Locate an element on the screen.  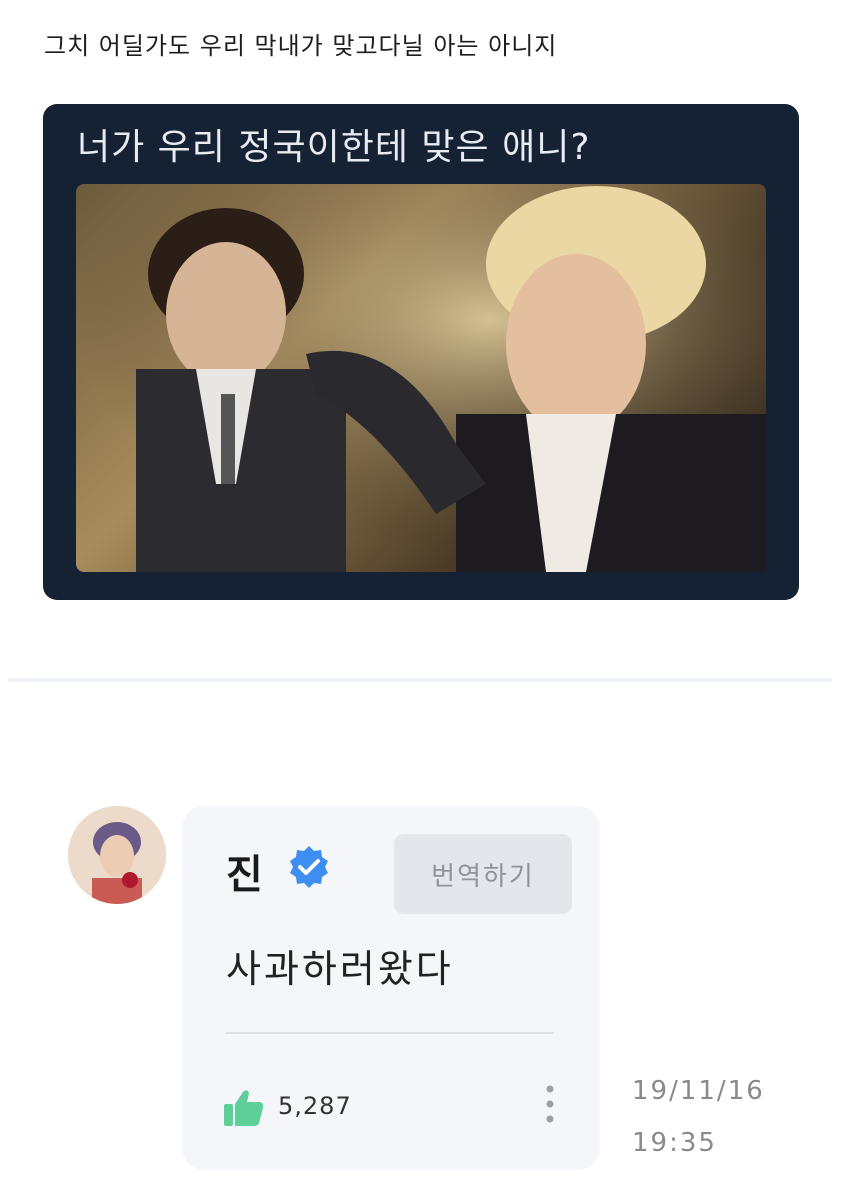
author-name: 진 is located at coordinates (244, 871).